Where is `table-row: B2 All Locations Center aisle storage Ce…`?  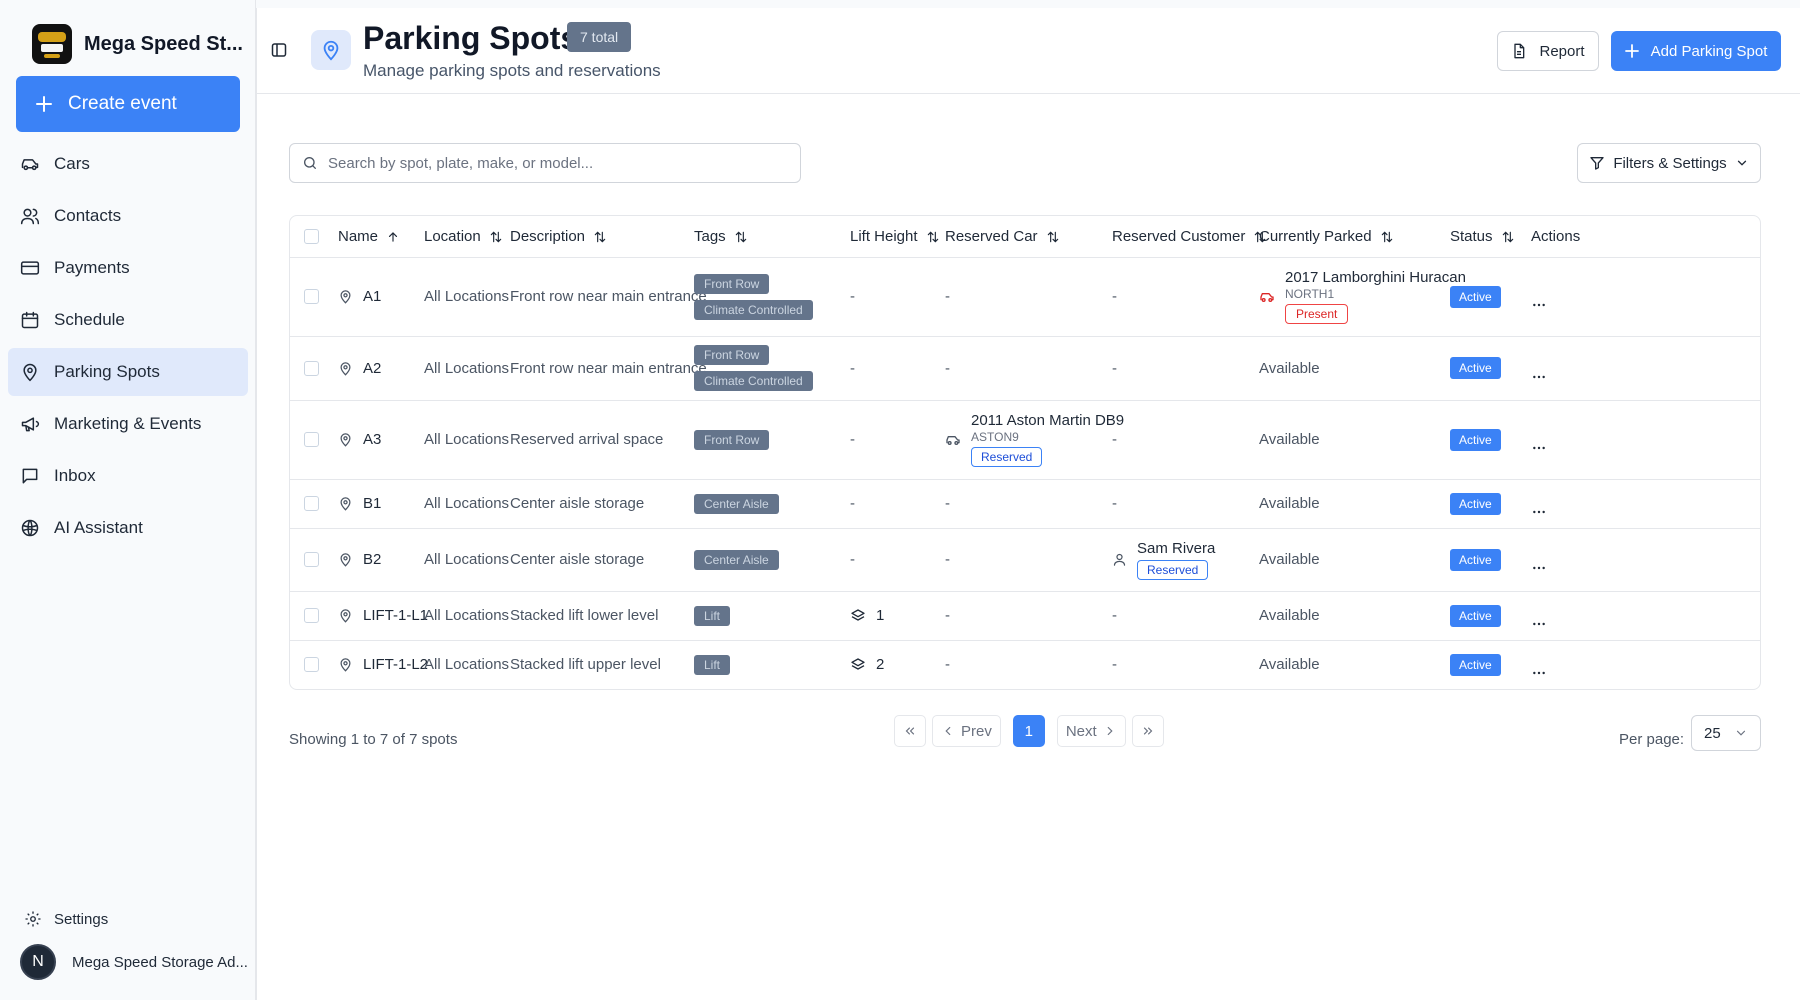
table-row: B2 All Locations Center aisle storage Ce… is located at coordinates (1025, 559).